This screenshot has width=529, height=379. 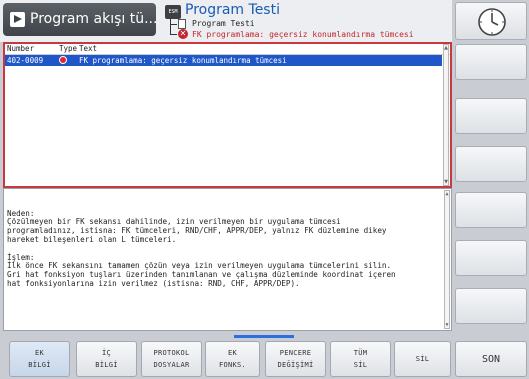 I want to click on column-text: Text, so click(x=88, y=48).